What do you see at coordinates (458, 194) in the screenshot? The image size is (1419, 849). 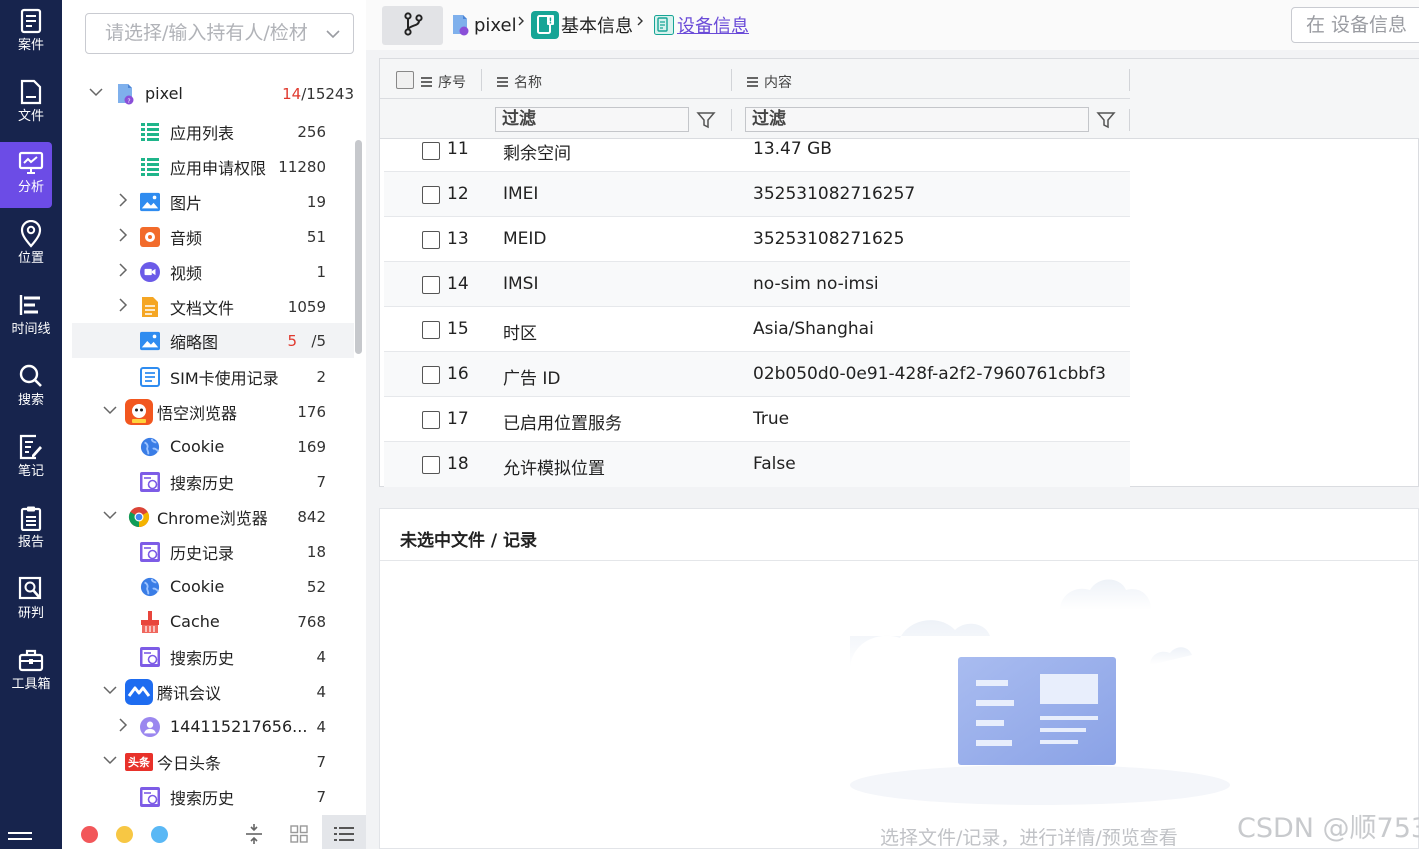 I see `row-no: 12` at bounding box center [458, 194].